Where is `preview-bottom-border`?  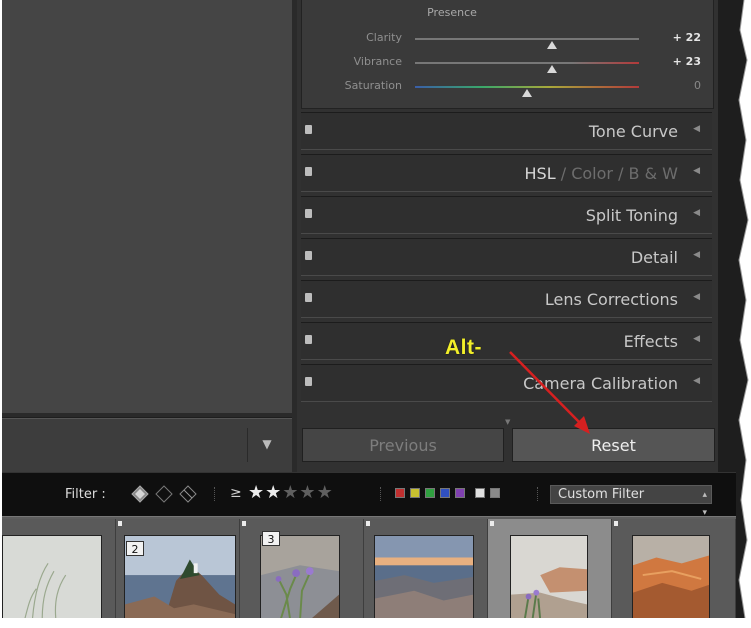
preview-bottom-border is located at coordinates (147, 415).